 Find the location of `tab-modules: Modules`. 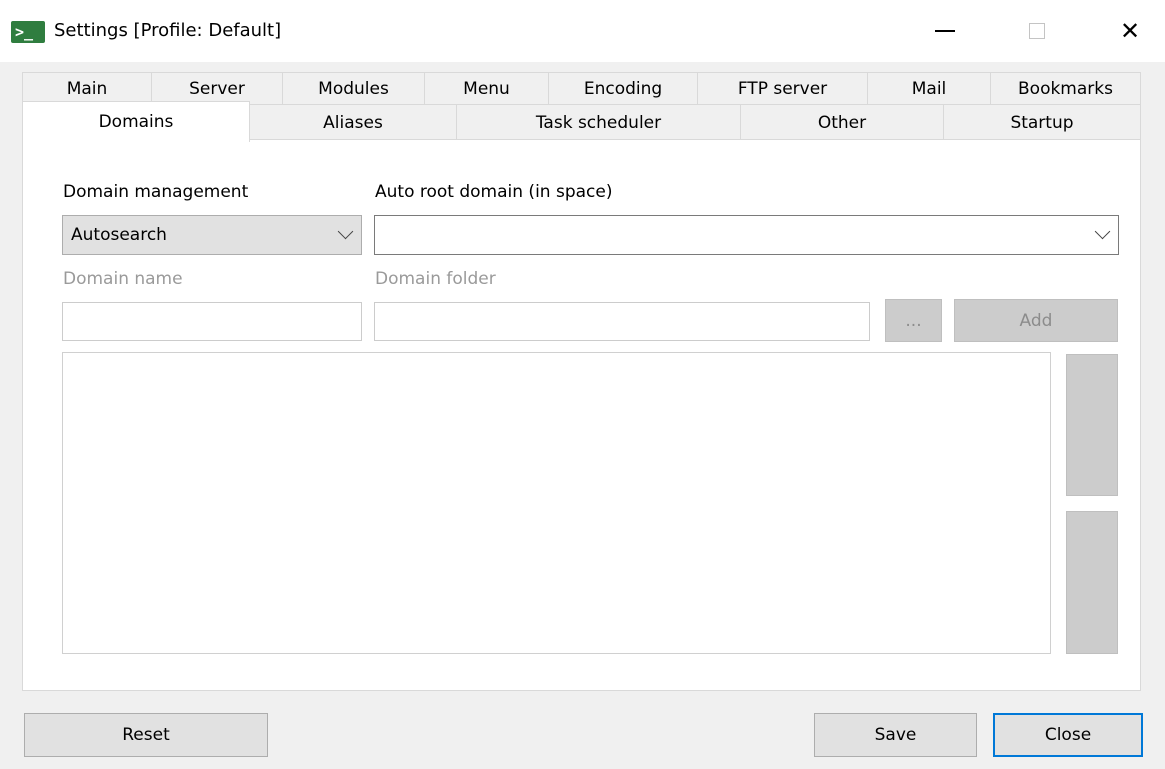

tab-modules: Modules is located at coordinates (353, 88).